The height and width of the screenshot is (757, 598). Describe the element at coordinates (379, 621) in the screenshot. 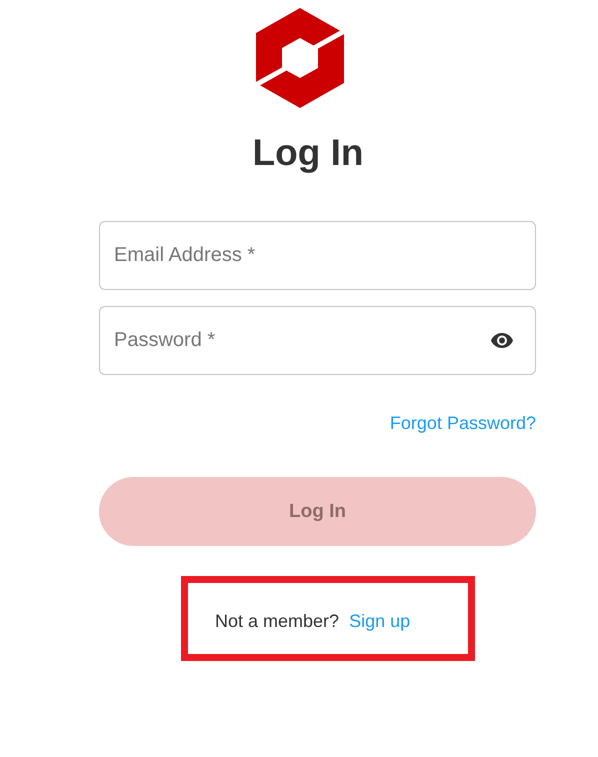

I see `sign-up-link: Sign up` at that location.